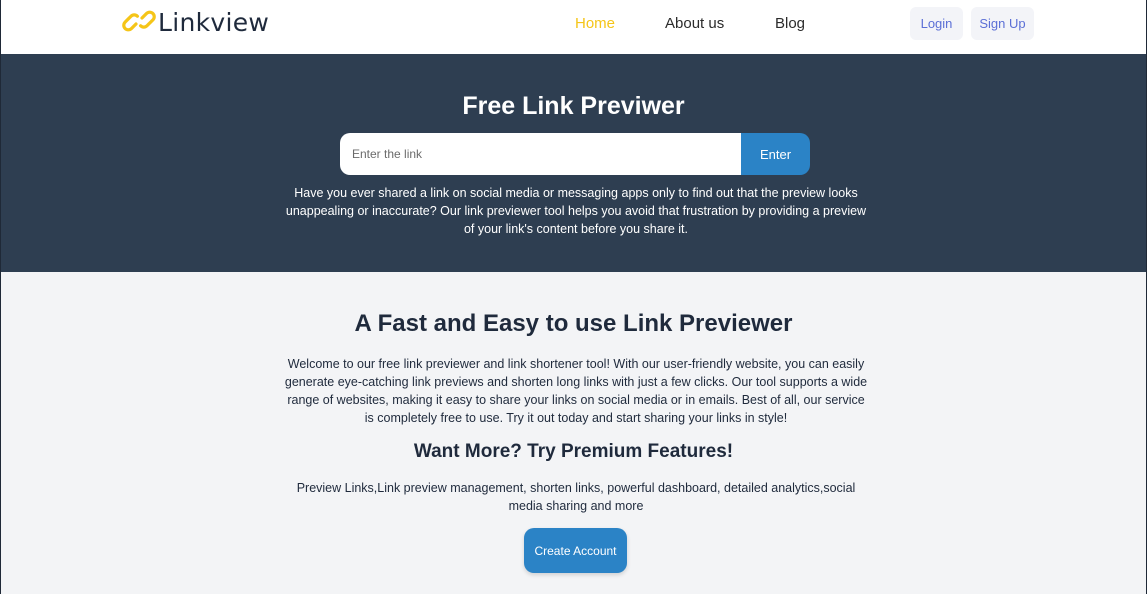  Describe the element at coordinates (1002, 23) in the screenshot. I see `signup-button: Sign Up` at that location.